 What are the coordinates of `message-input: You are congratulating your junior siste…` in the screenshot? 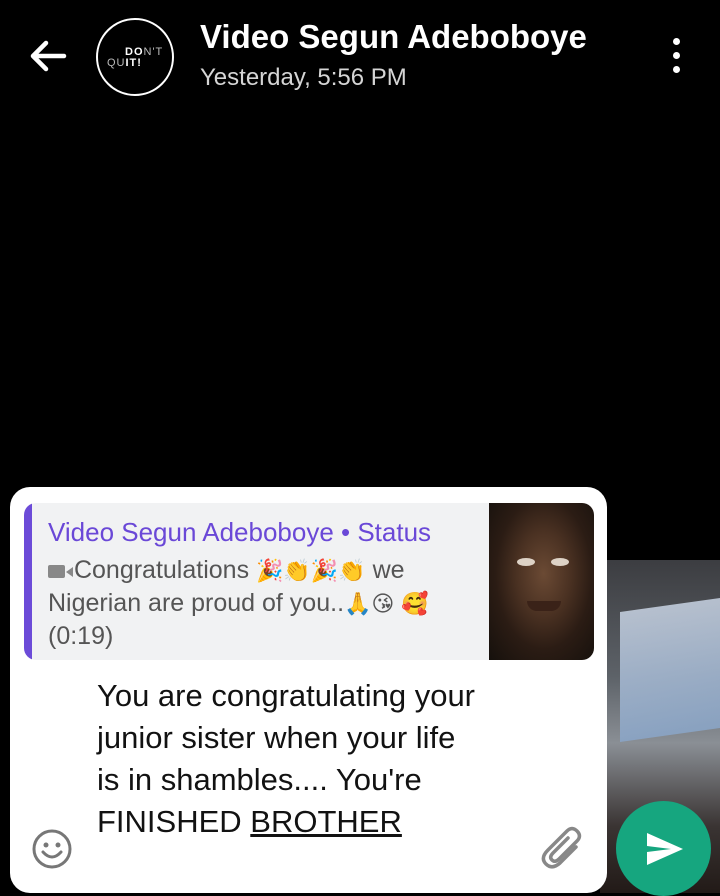 It's located at (287, 759).